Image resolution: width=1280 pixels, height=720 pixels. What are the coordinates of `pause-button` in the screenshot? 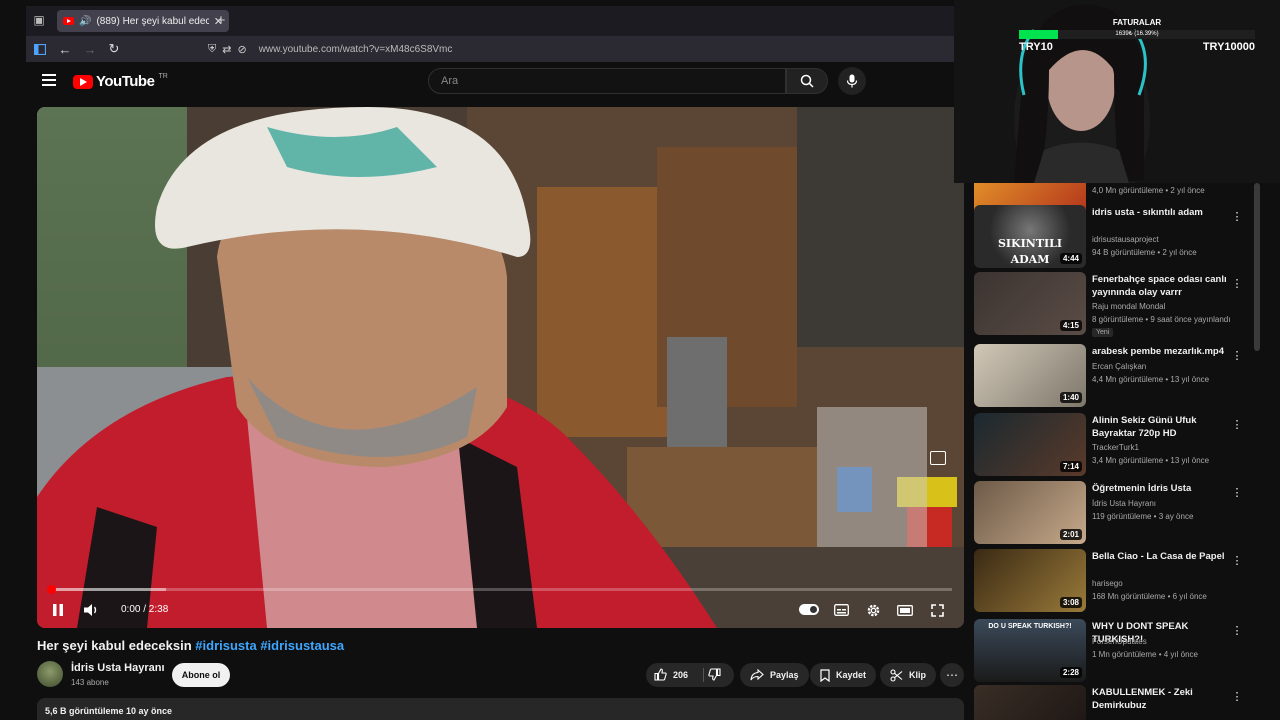 It's located at (58, 610).